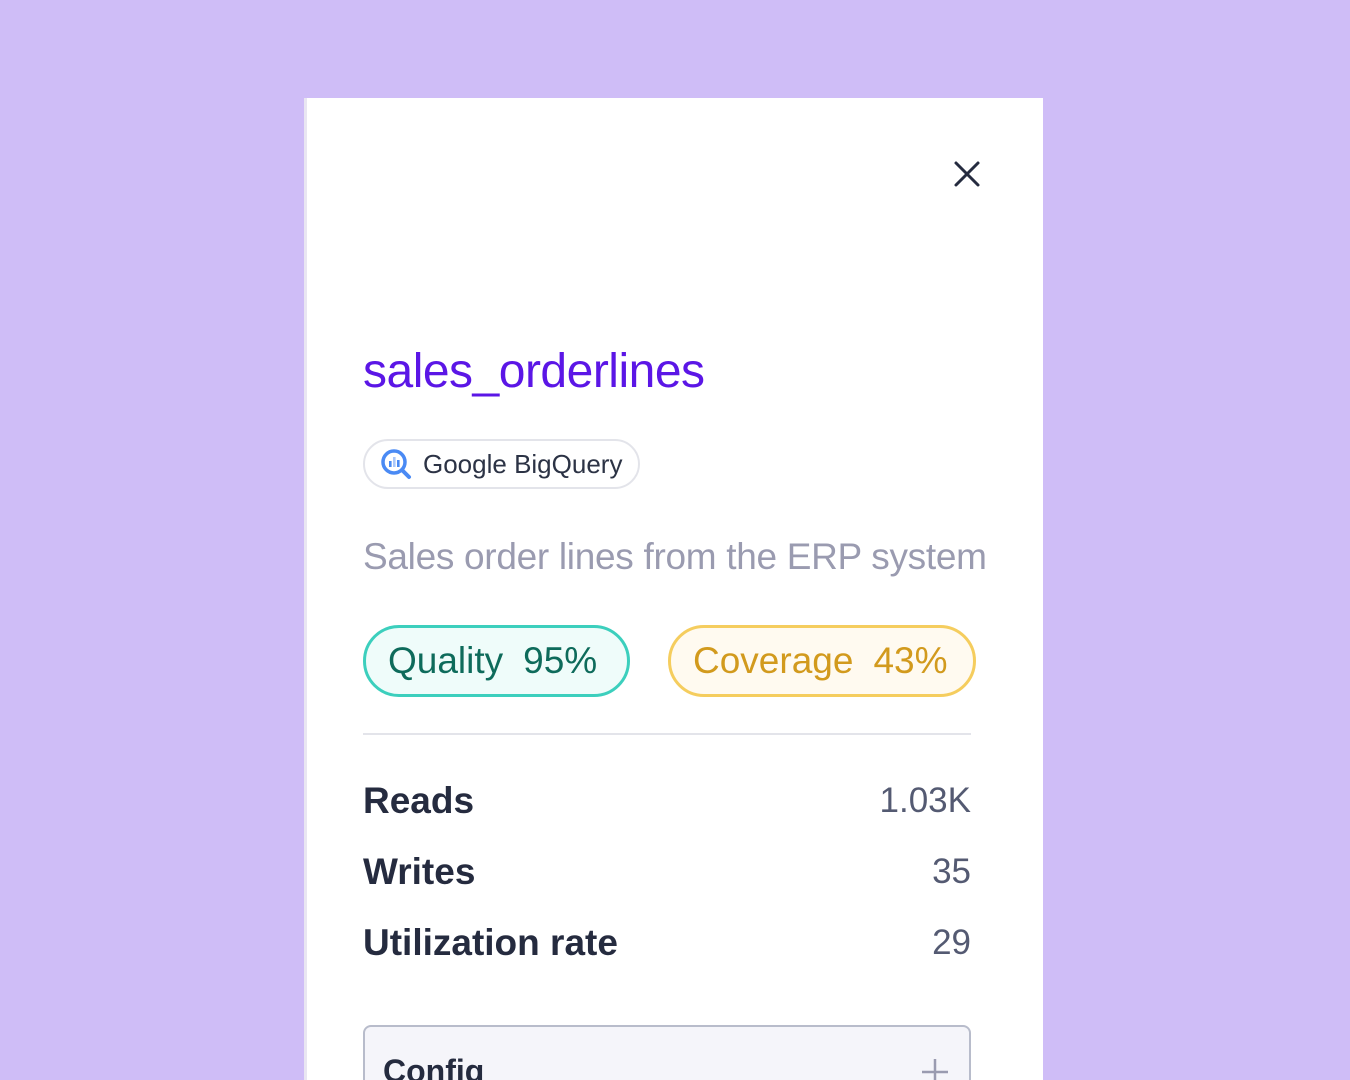 The height and width of the screenshot is (1080, 1350). Describe the element at coordinates (667, 872) in the screenshot. I see `stat-row-writes: Writes 35` at that location.